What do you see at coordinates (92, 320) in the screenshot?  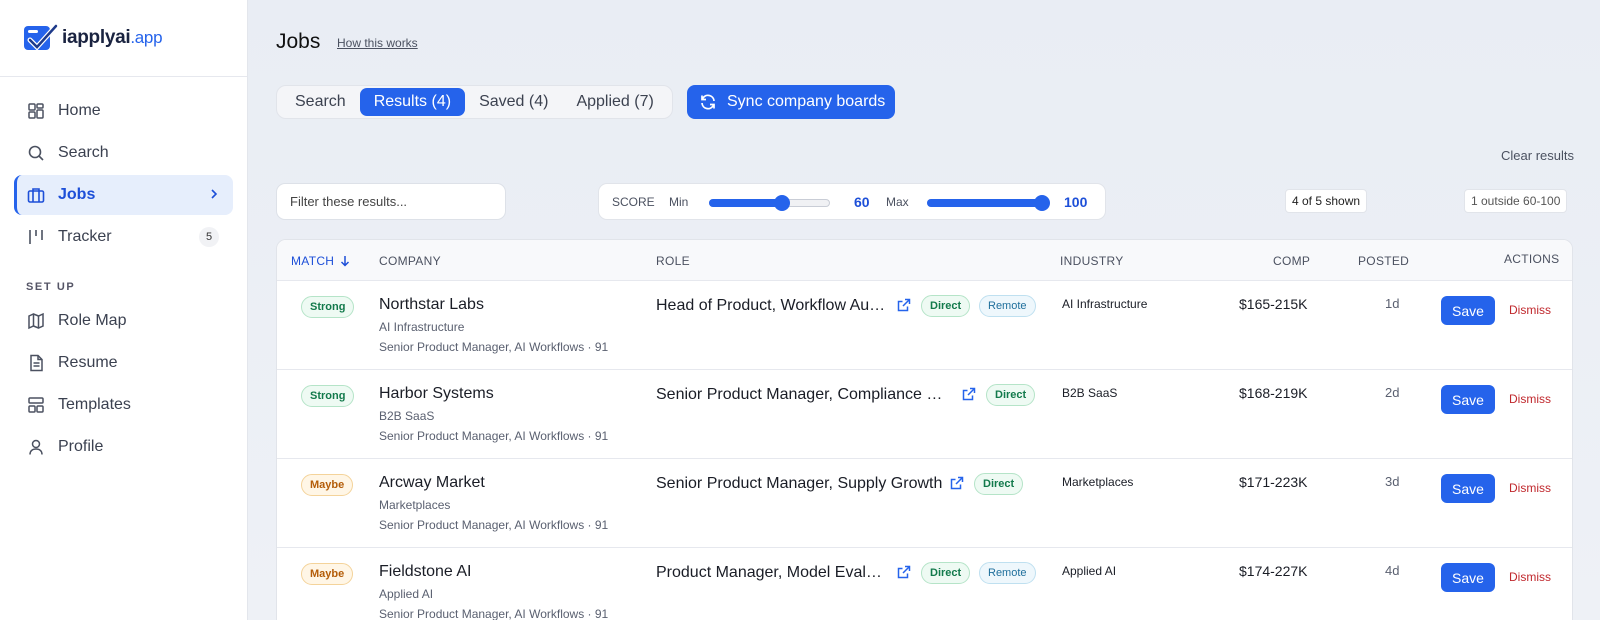 I see `sidebar-item-label: Role Map` at bounding box center [92, 320].